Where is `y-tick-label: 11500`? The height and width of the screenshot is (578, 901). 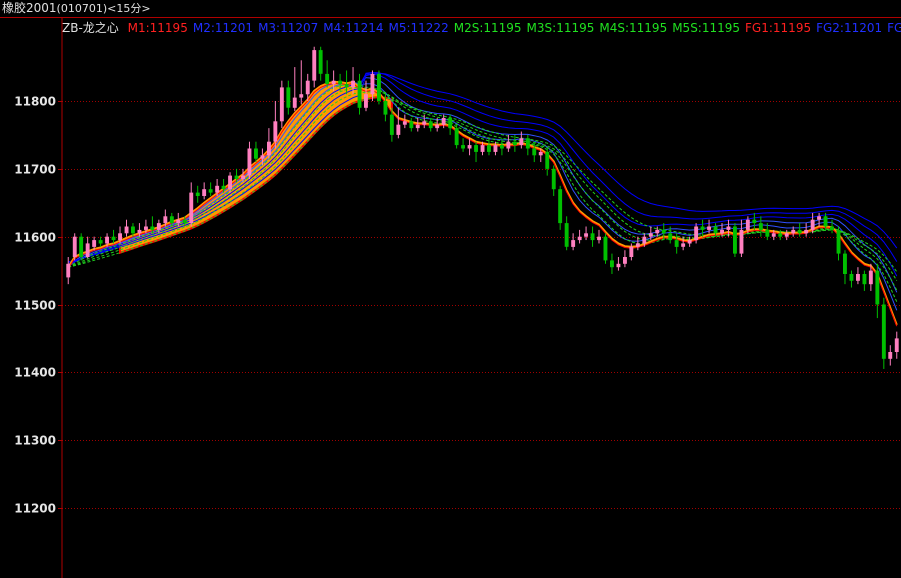
y-tick-label: 11500 is located at coordinates (35, 306).